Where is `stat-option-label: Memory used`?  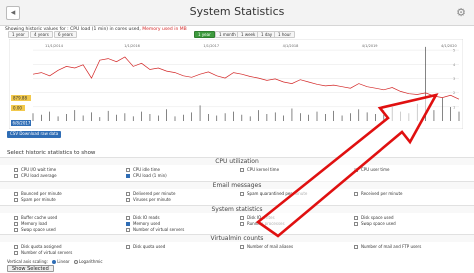
stat-option-label: Memory used is located at coordinates (147, 223).